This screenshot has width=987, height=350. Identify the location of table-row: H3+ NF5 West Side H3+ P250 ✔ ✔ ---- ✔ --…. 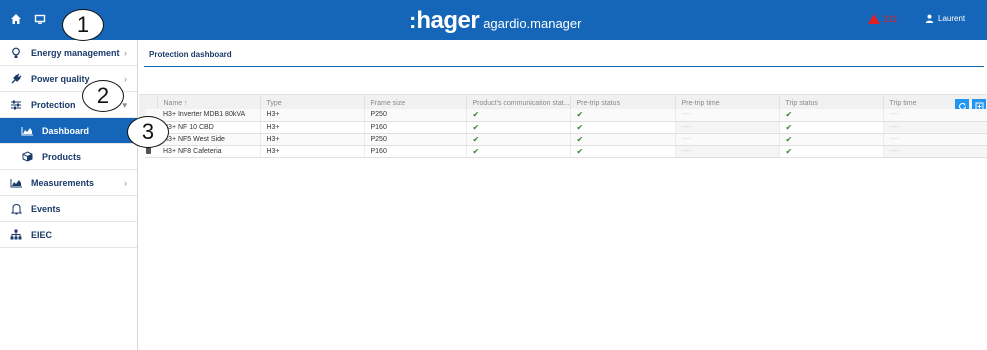
(566, 139).